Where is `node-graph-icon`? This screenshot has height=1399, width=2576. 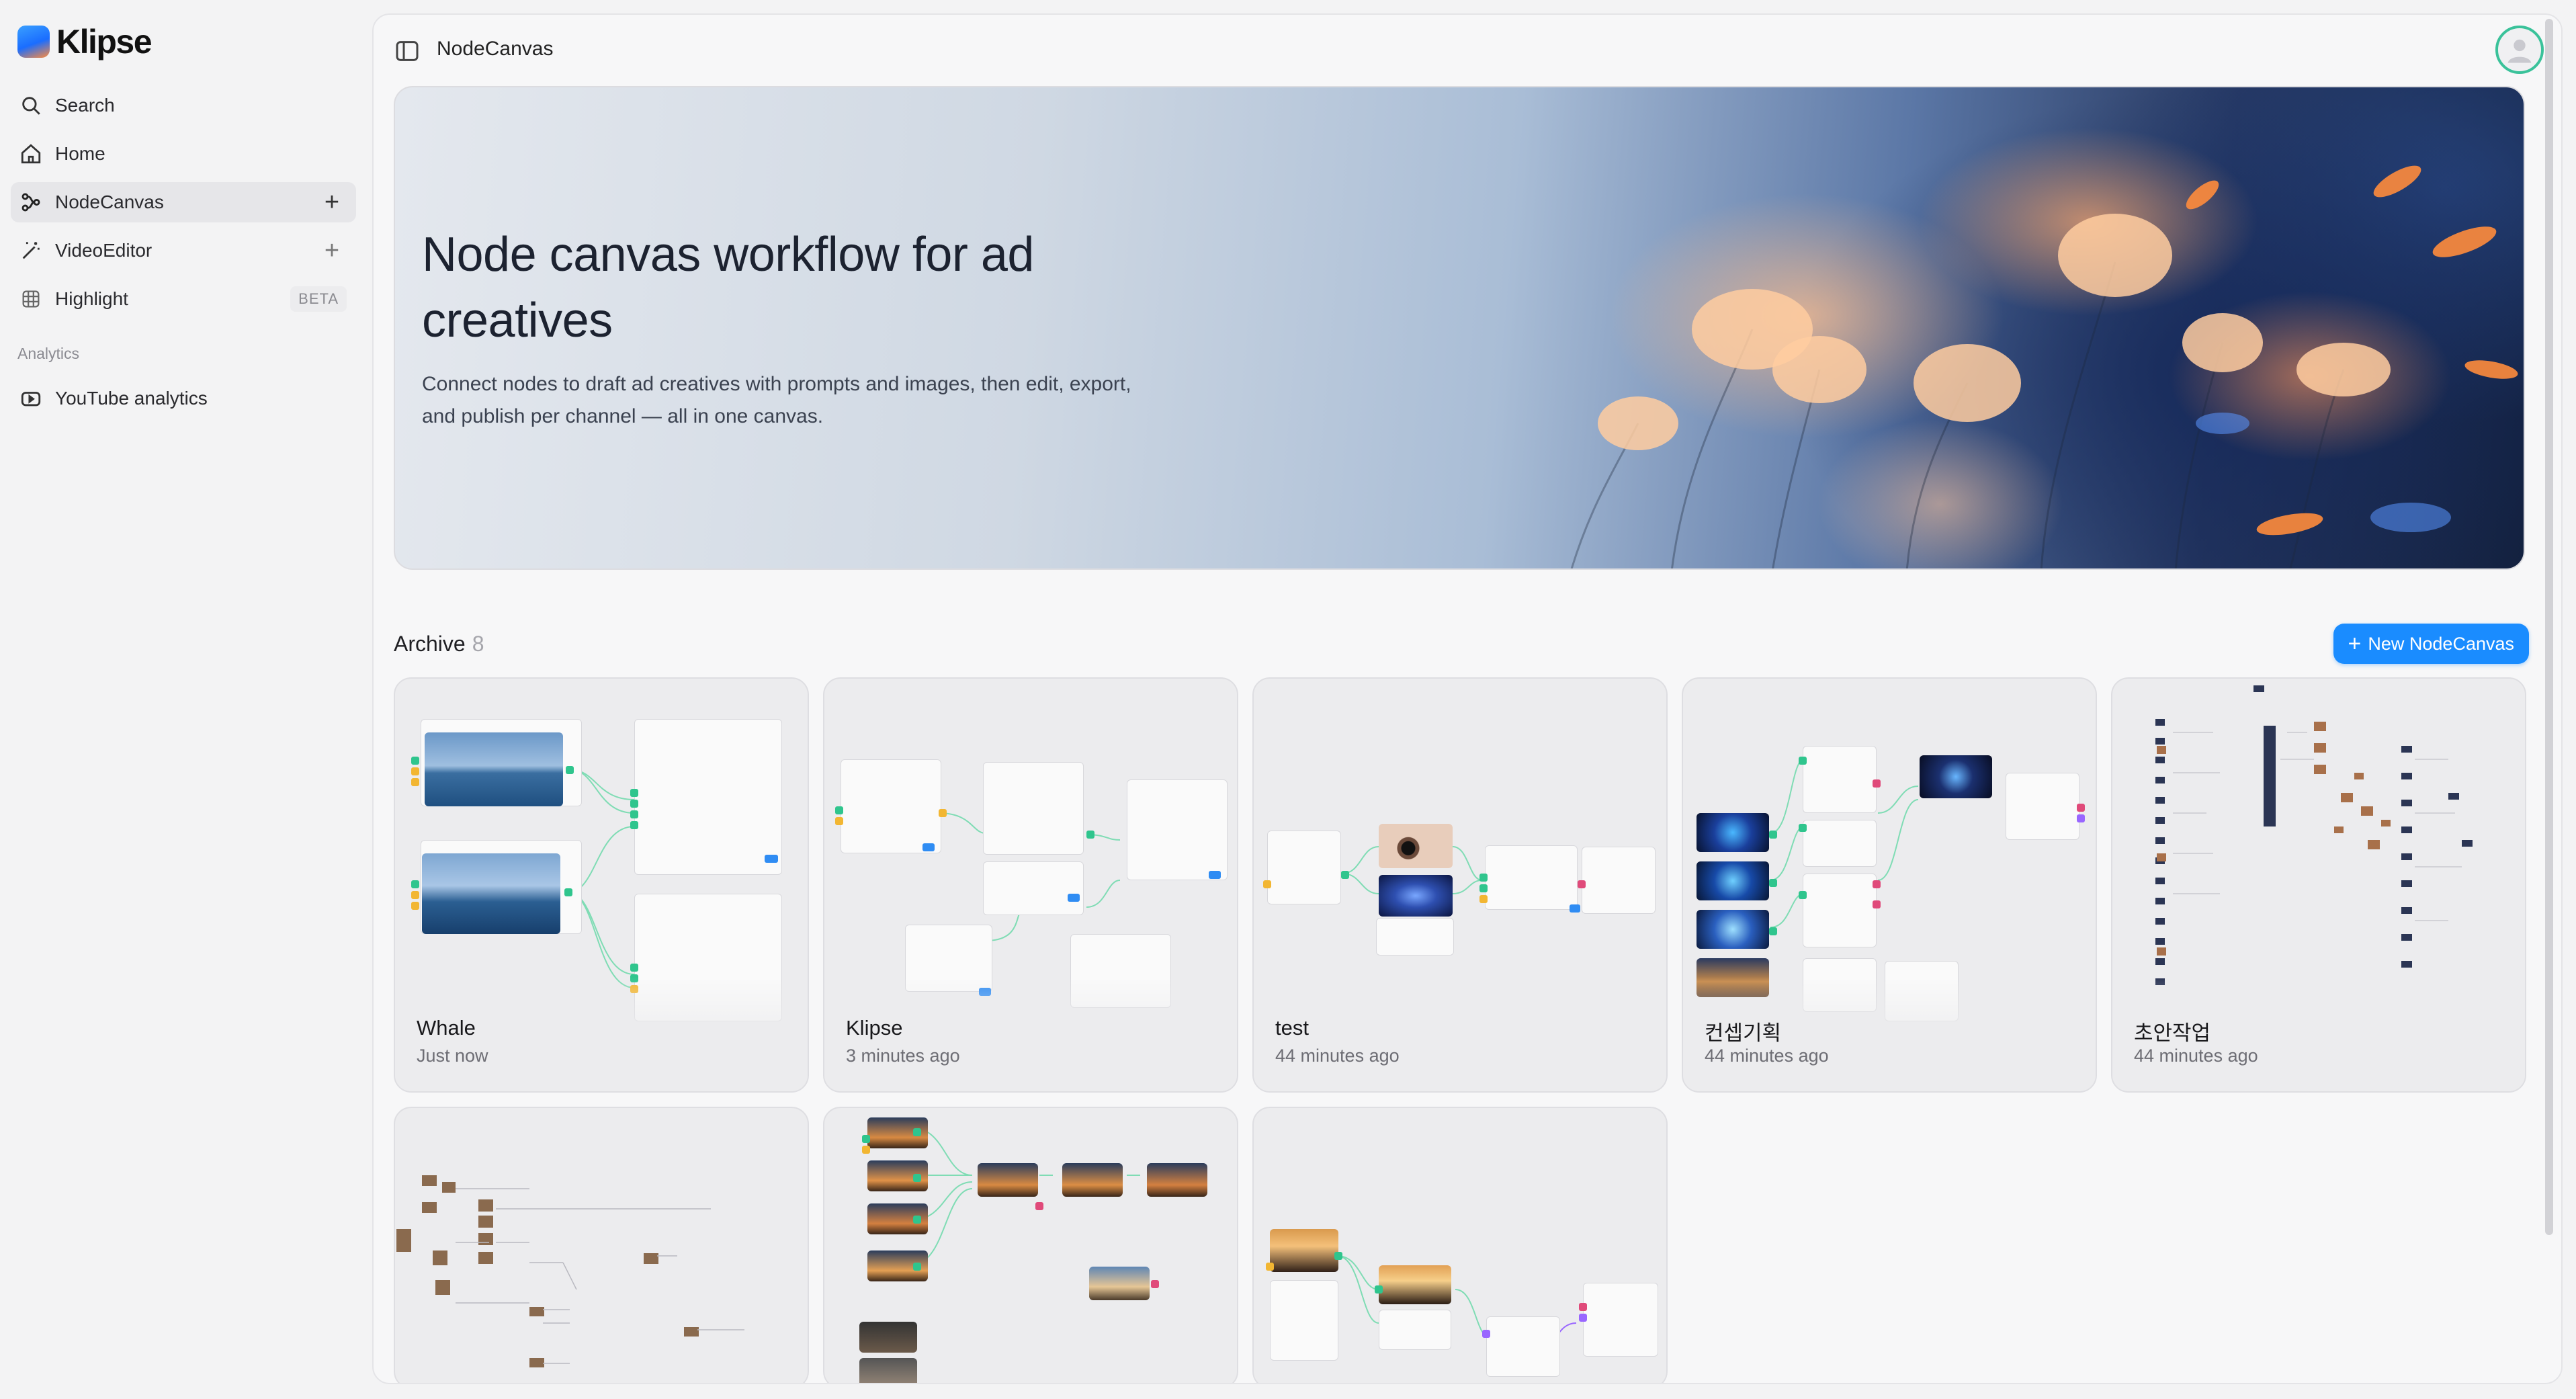 node-graph-icon is located at coordinates (31, 202).